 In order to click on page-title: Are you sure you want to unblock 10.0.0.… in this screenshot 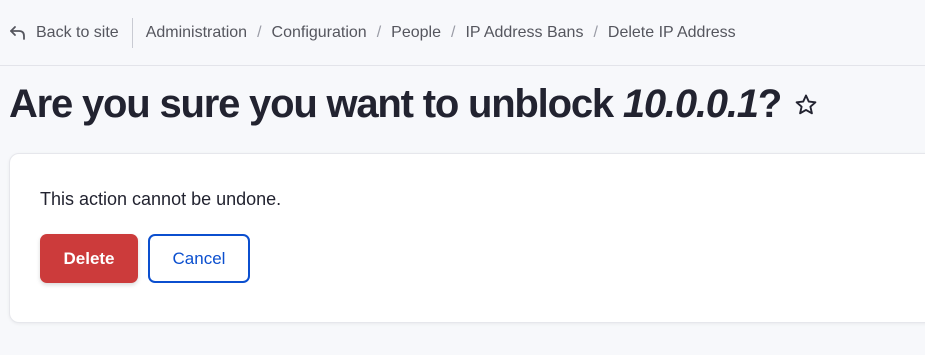, I will do `click(395, 104)`.